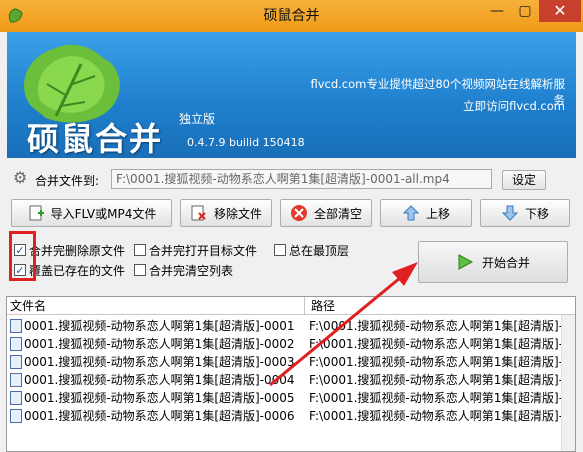 The width and height of the screenshot is (583, 452). Describe the element at coordinates (299, 213) in the screenshot. I see `clear-x-icon` at that location.